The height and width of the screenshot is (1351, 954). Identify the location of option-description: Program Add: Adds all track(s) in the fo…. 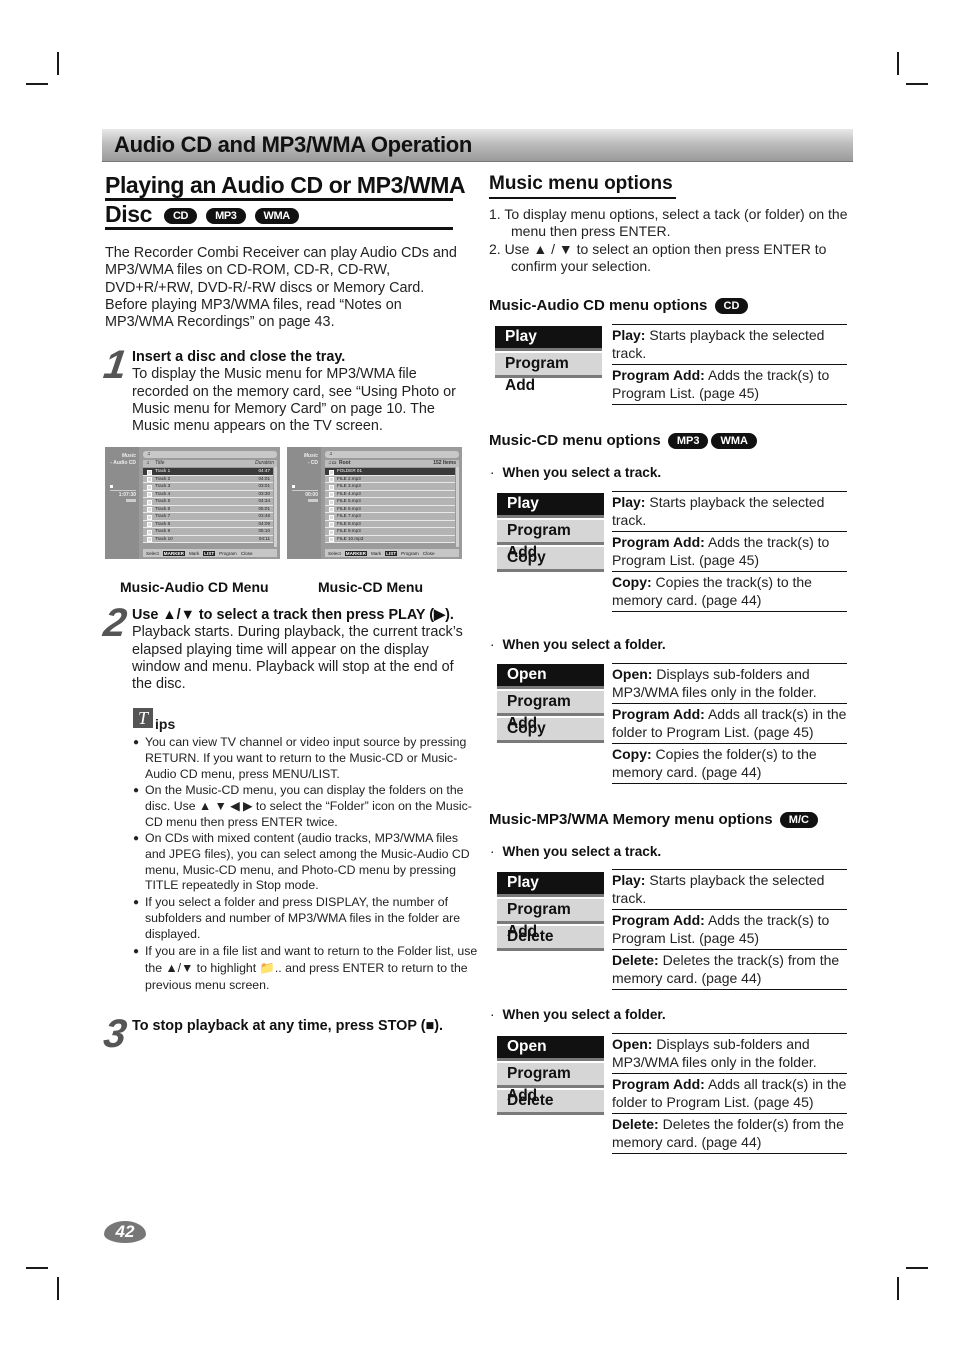
(729, 1093).